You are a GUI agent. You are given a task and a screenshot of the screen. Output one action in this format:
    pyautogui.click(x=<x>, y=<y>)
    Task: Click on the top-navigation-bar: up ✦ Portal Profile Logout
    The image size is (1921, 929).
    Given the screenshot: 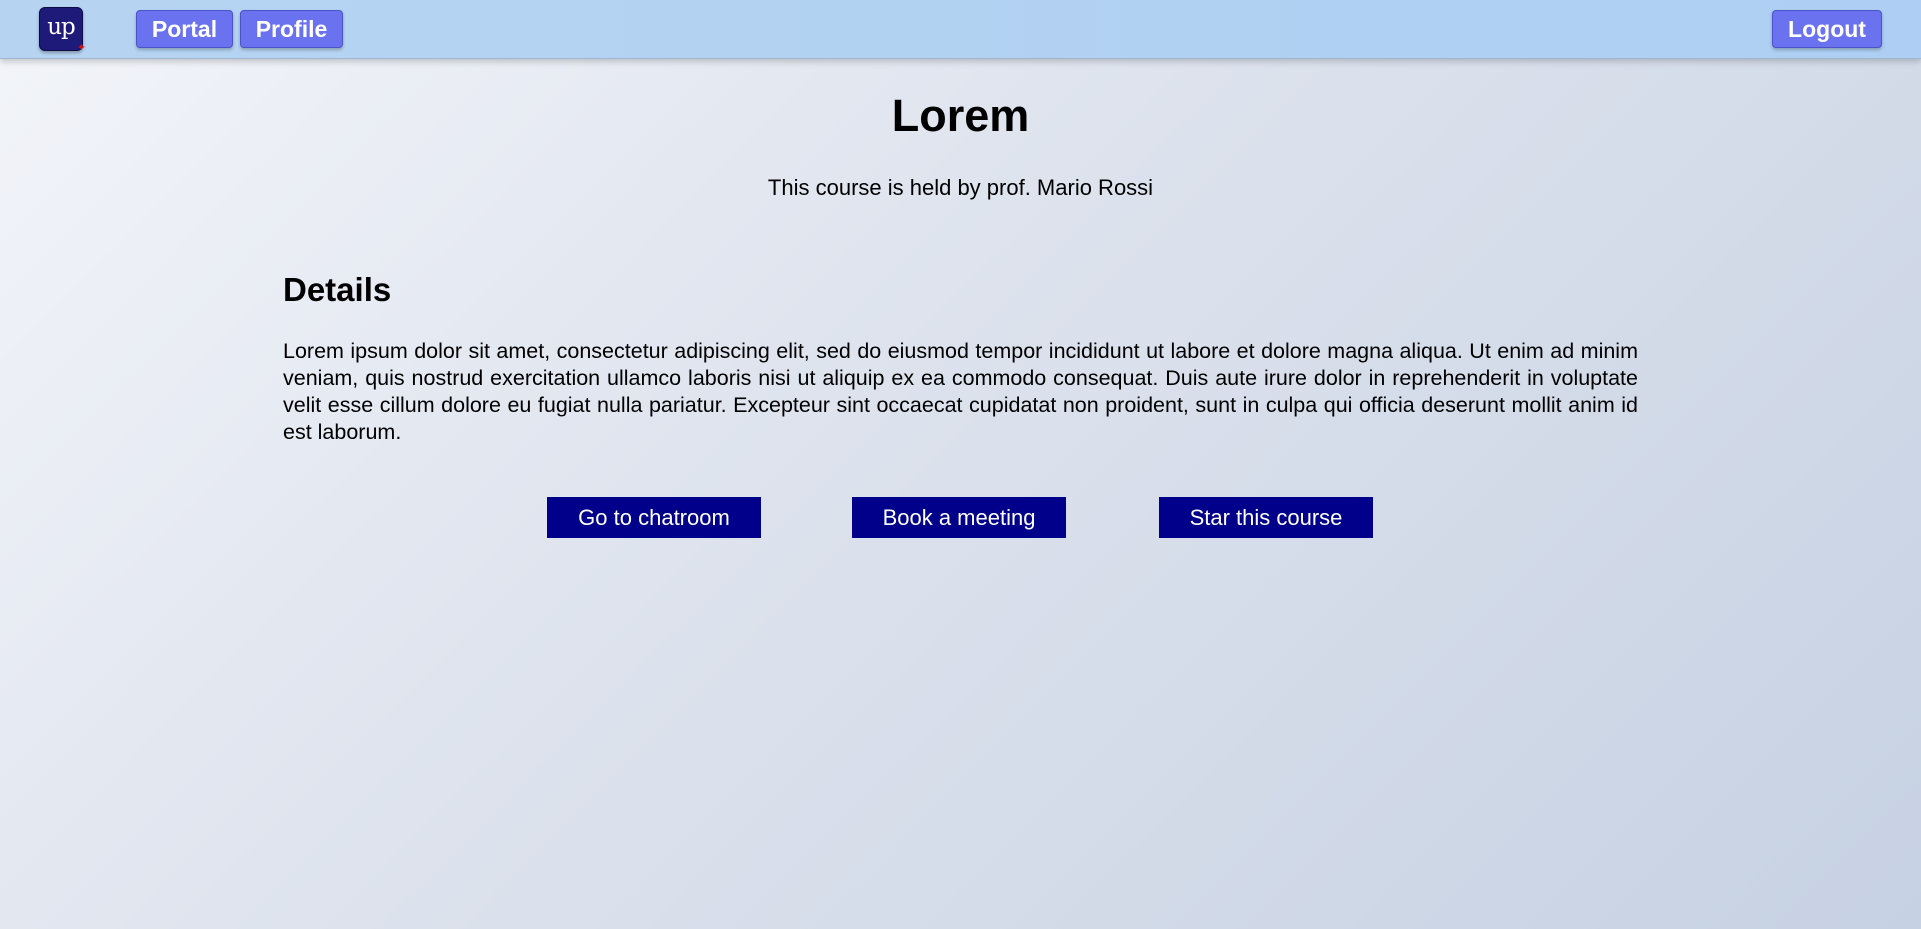 What is the action you would take?
    pyautogui.click(x=960, y=29)
    